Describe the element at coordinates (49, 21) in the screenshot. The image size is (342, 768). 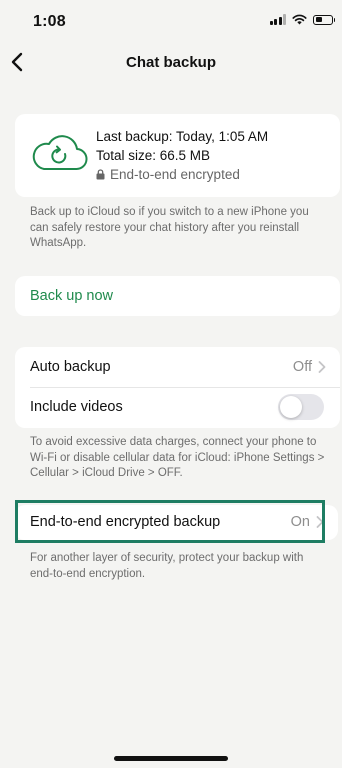
I see `status-time: 1:08` at that location.